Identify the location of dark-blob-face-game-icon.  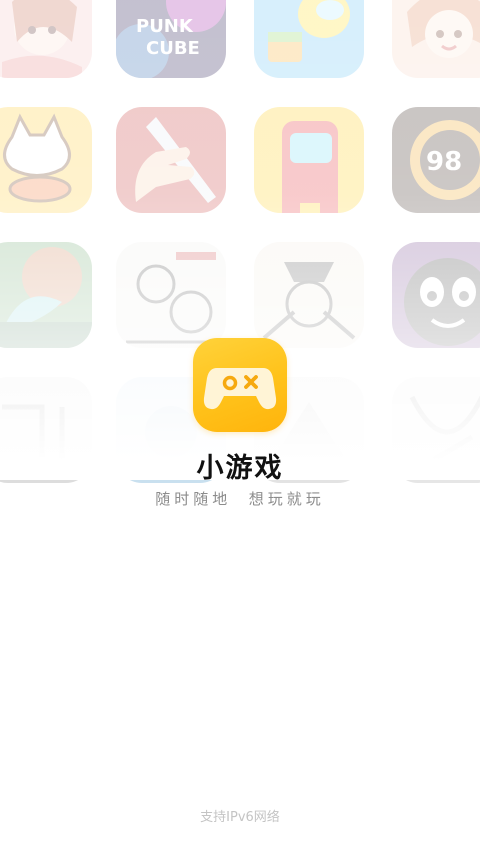
(436, 295).